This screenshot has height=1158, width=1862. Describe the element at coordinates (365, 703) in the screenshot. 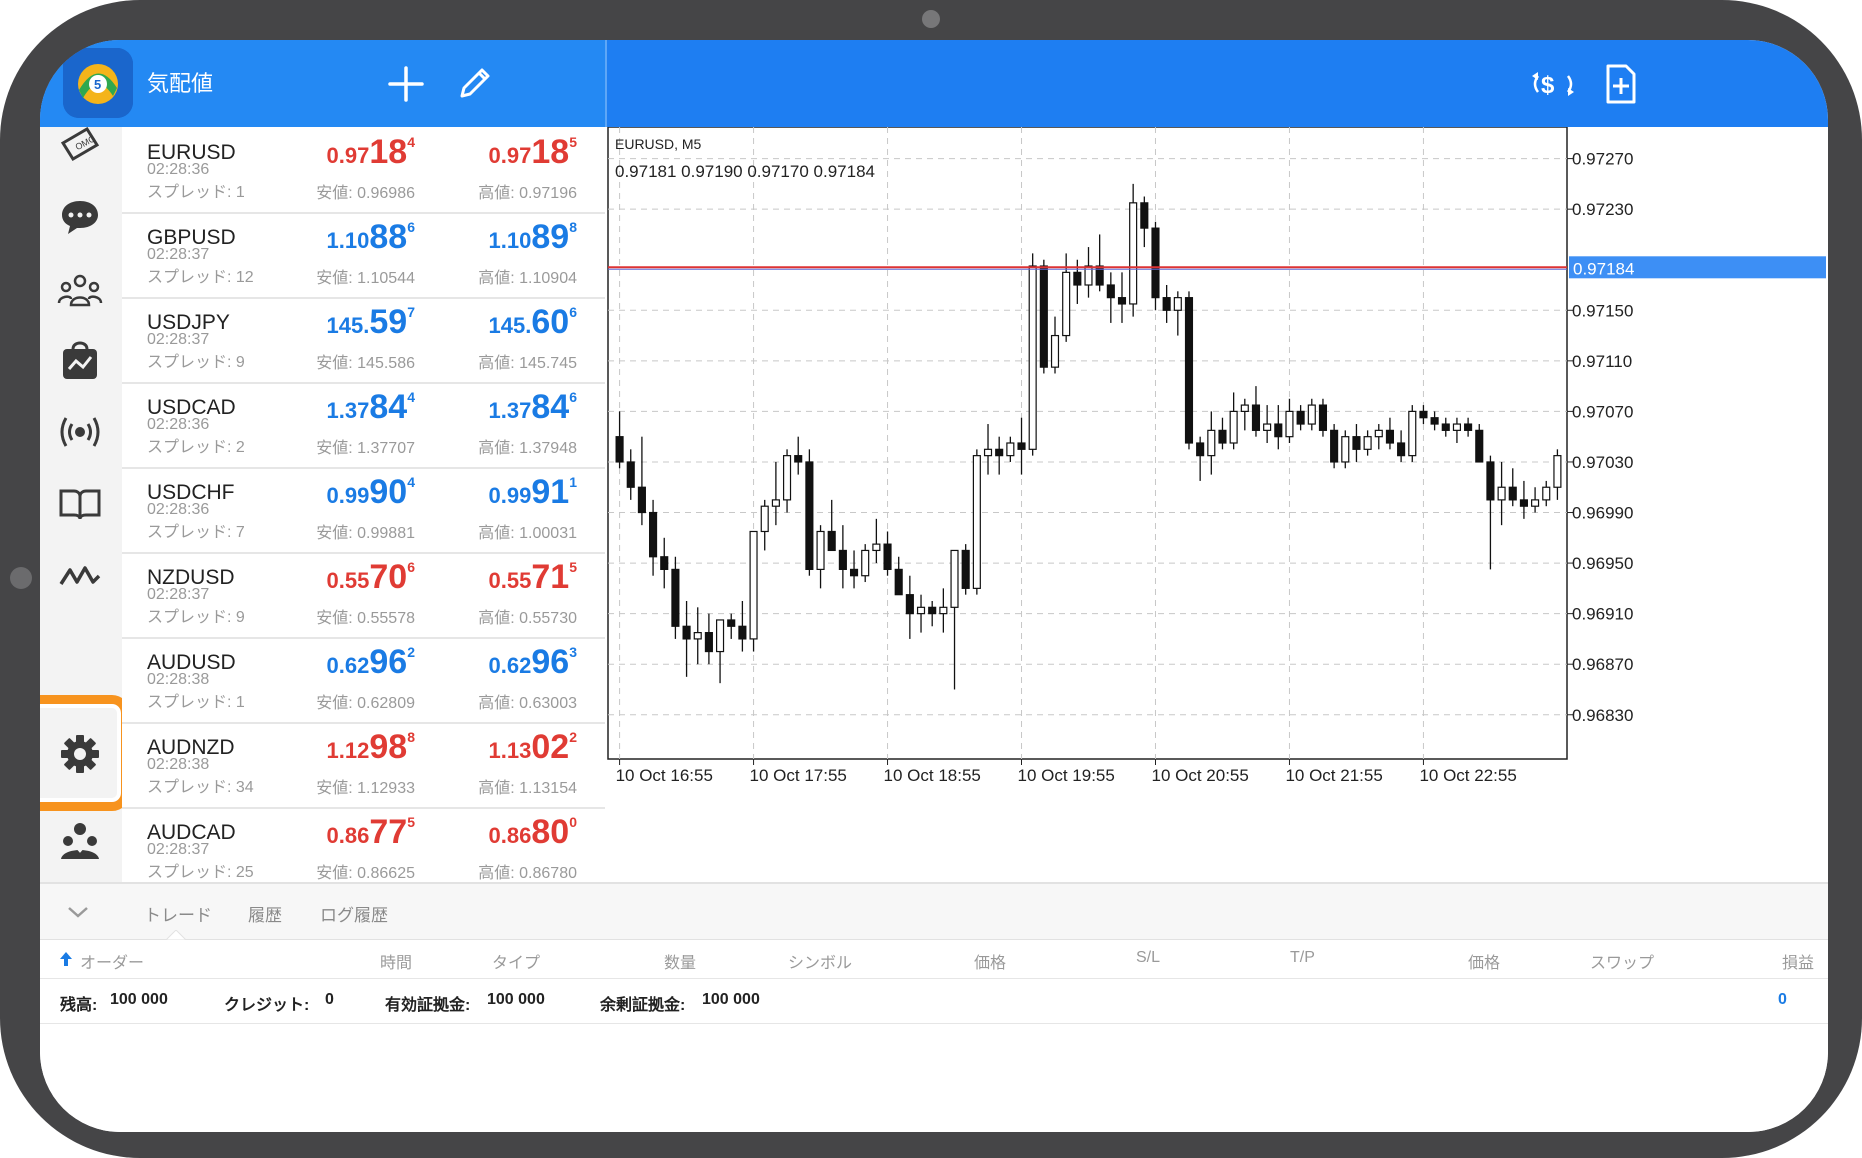

I see `quote-low: 安値: 0.62809` at that location.